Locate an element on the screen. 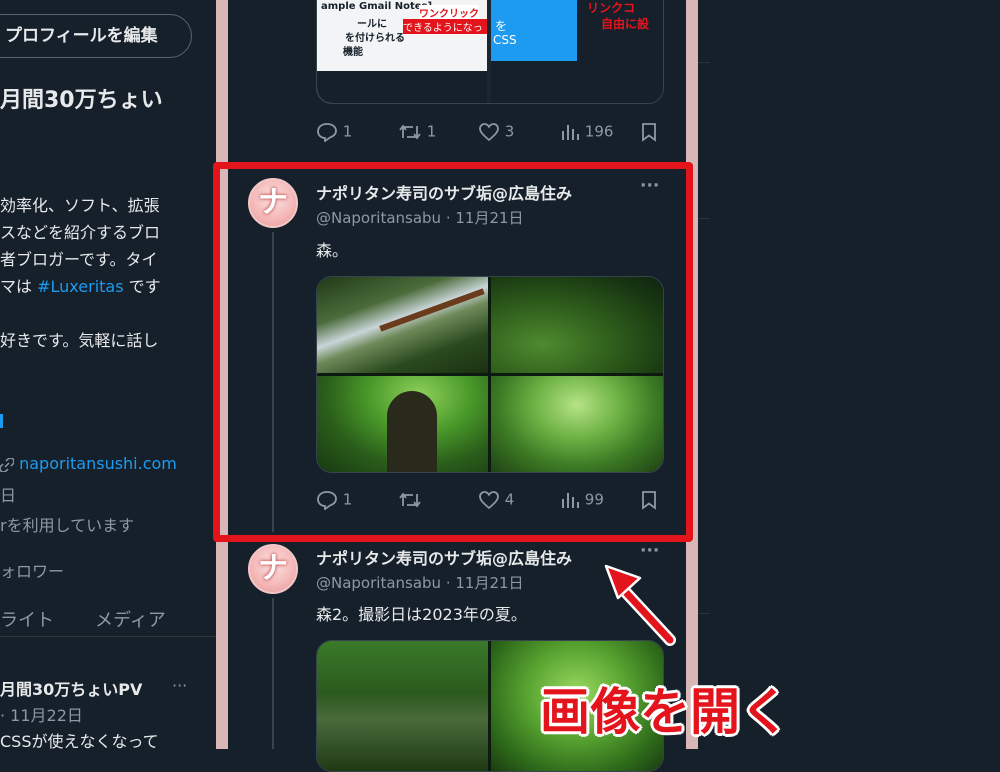 Image resolution: width=1000 pixels, height=772 pixels. avatar: ナ is located at coordinates (273, 569).